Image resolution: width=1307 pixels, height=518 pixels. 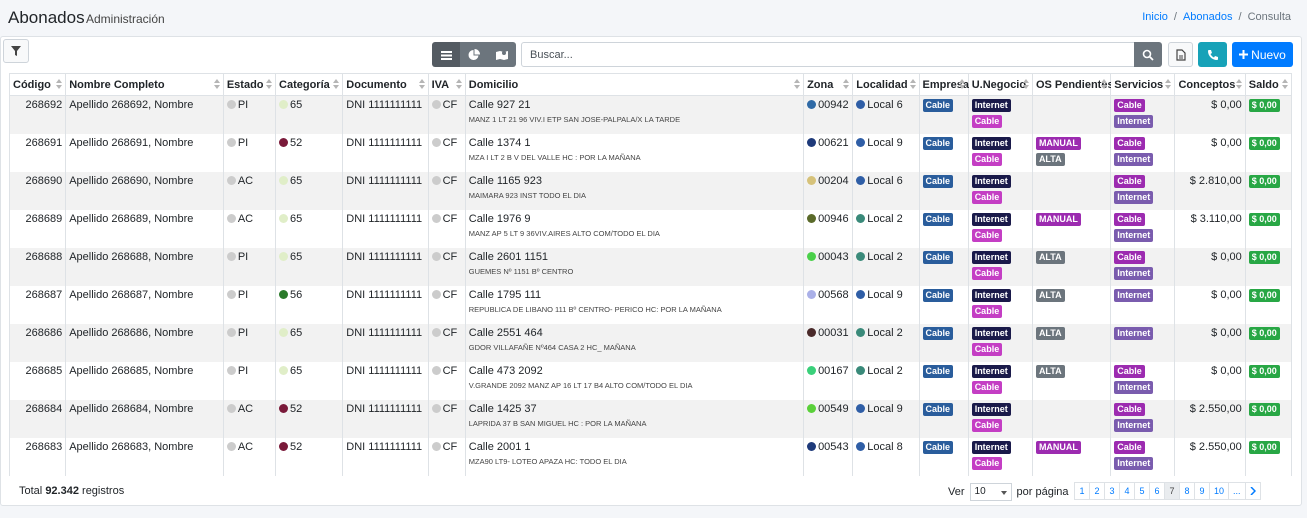 What do you see at coordinates (117, 84) in the screenshot?
I see `column-header-label: Nombre Completo` at bounding box center [117, 84].